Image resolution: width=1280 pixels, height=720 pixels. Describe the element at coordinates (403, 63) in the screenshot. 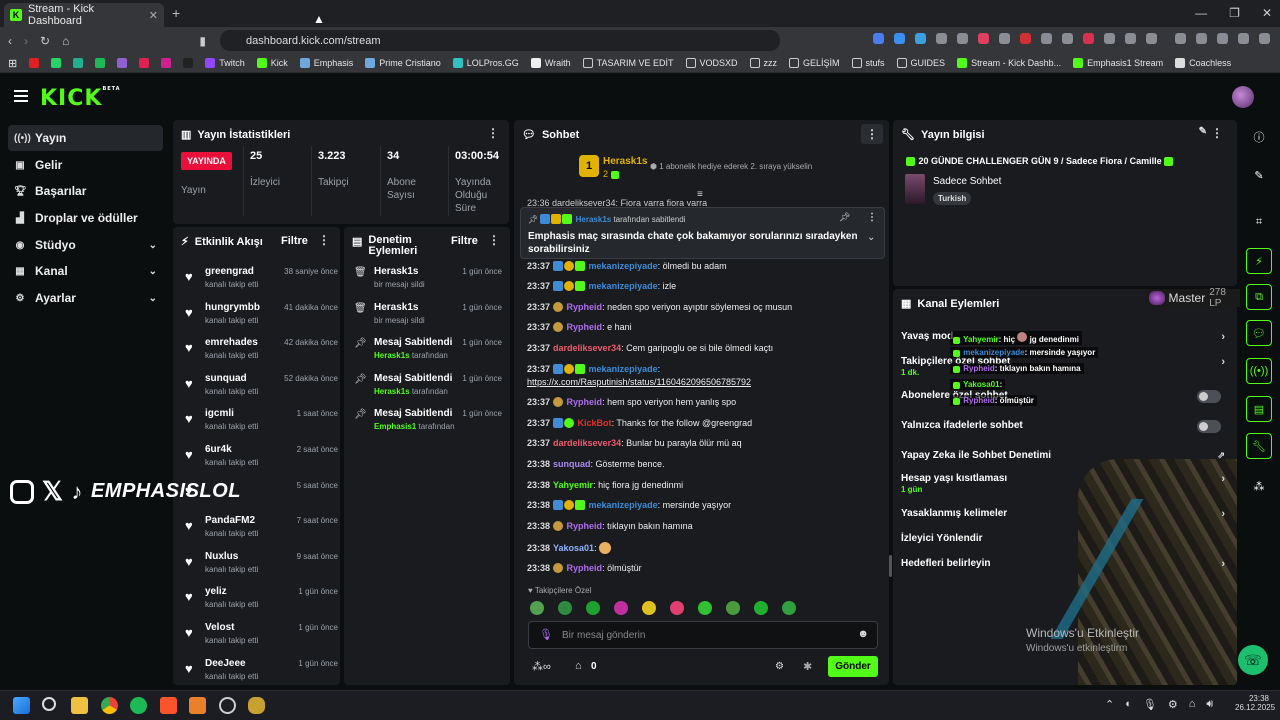

I see `bookmark-item: Prime Cristiano` at that location.